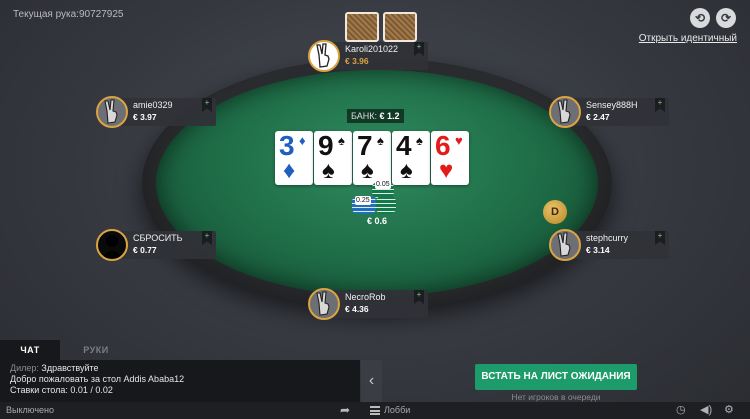 The height and width of the screenshot is (419, 750). What do you see at coordinates (112, 245) in the screenshot?
I see `silhouette-icon` at bounding box center [112, 245].